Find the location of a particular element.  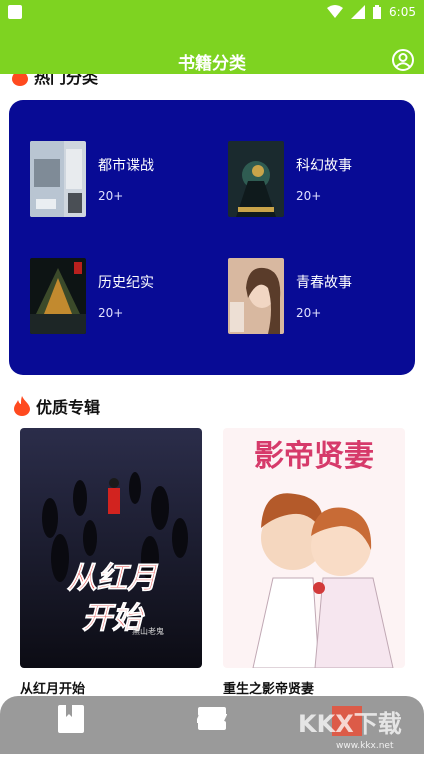

category-name: 科幻故事 is located at coordinates (324, 166).